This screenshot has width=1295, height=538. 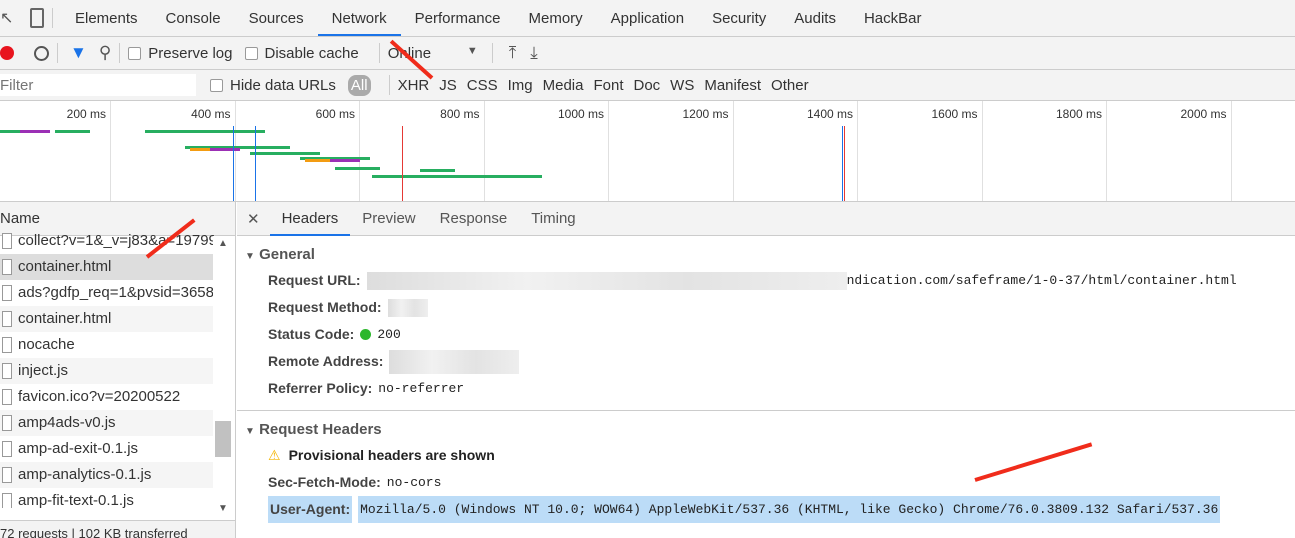 I want to click on search-icon: ⚲, so click(x=105, y=53).